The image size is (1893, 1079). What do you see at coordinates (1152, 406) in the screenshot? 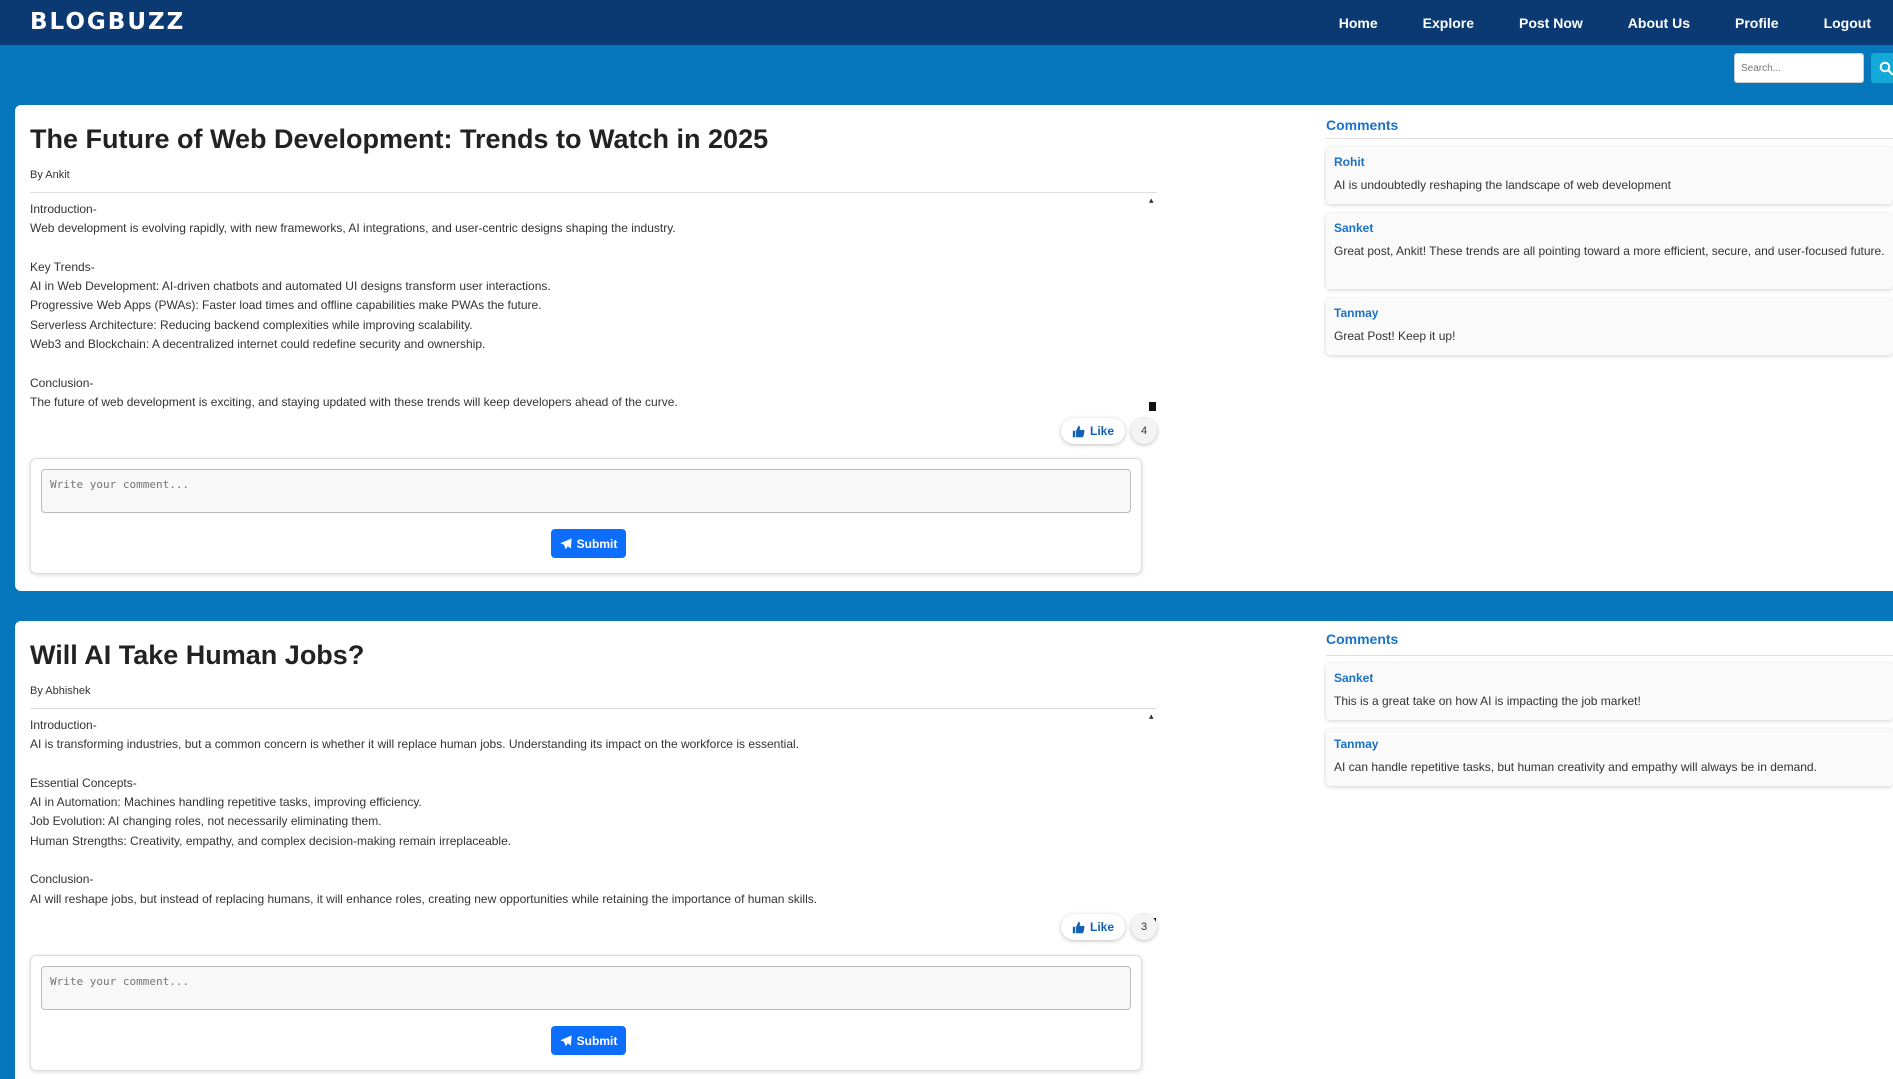
I see `scroll-down-icon` at bounding box center [1152, 406].